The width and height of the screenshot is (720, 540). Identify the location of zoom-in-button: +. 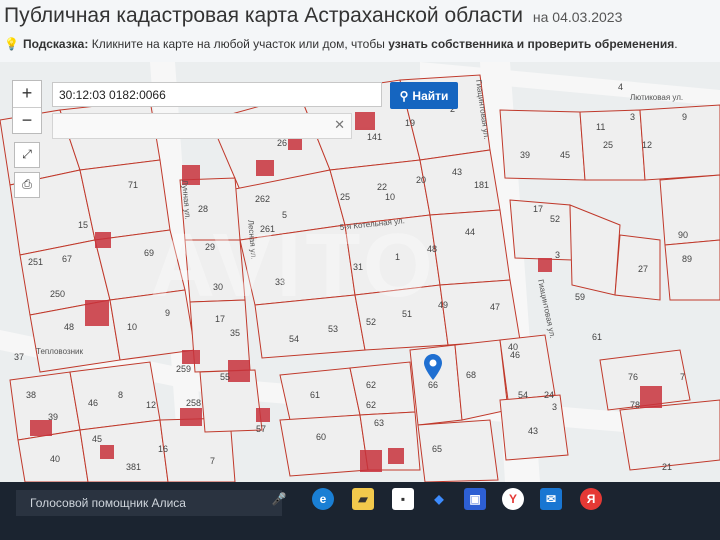
(27, 94).